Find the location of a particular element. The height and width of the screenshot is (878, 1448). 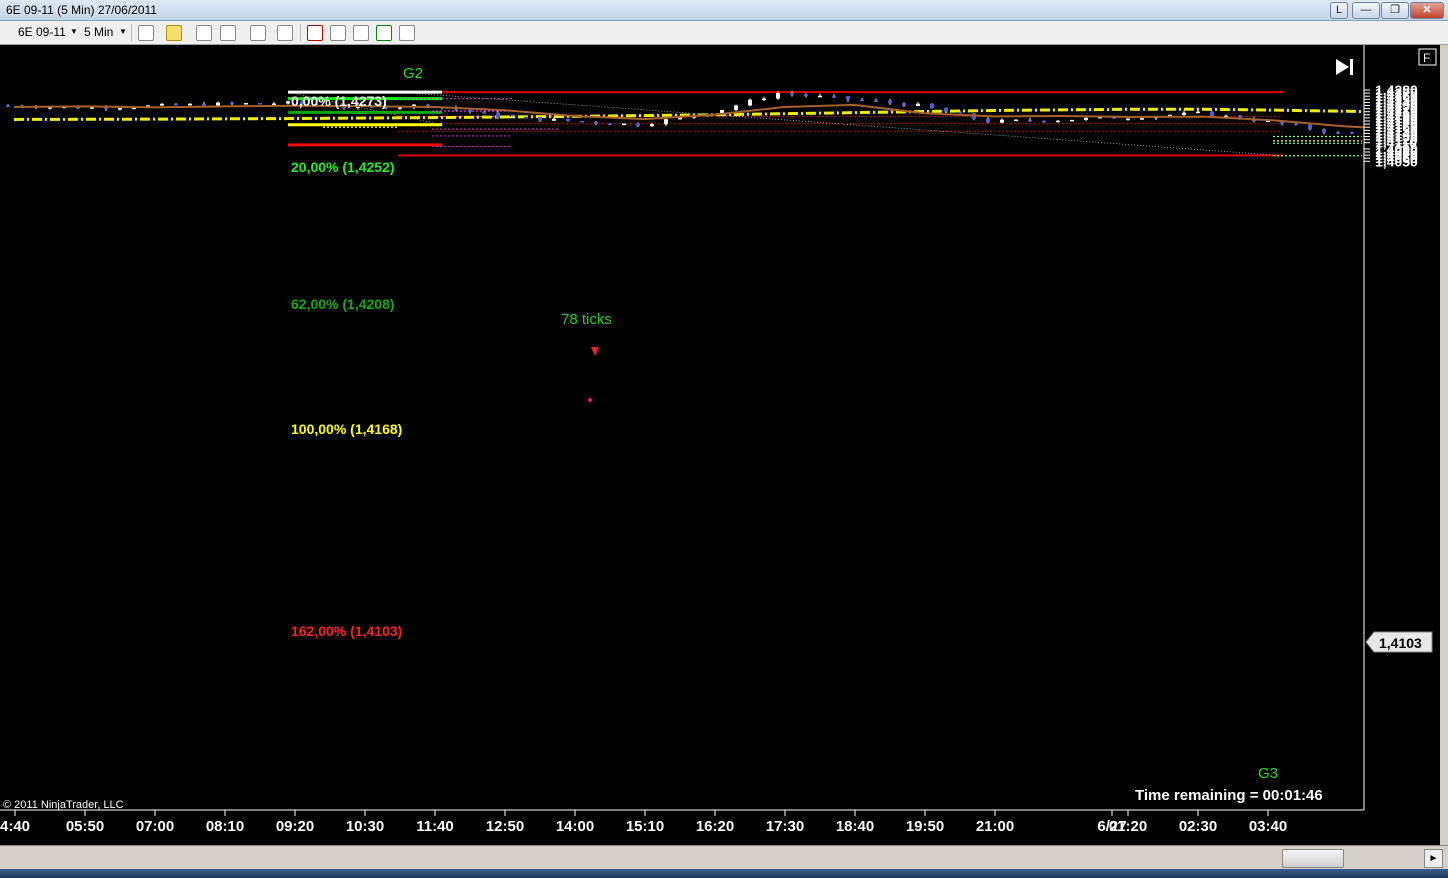

template-icon is located at coordinates (407, 33).